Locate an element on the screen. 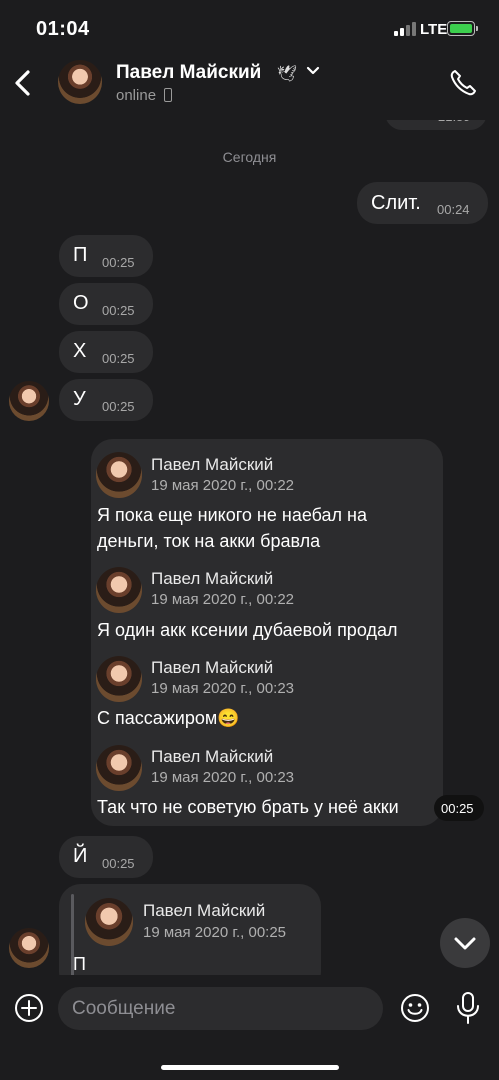  message-bubble-in: Й 00:25 is located at coordinates (106, 857).